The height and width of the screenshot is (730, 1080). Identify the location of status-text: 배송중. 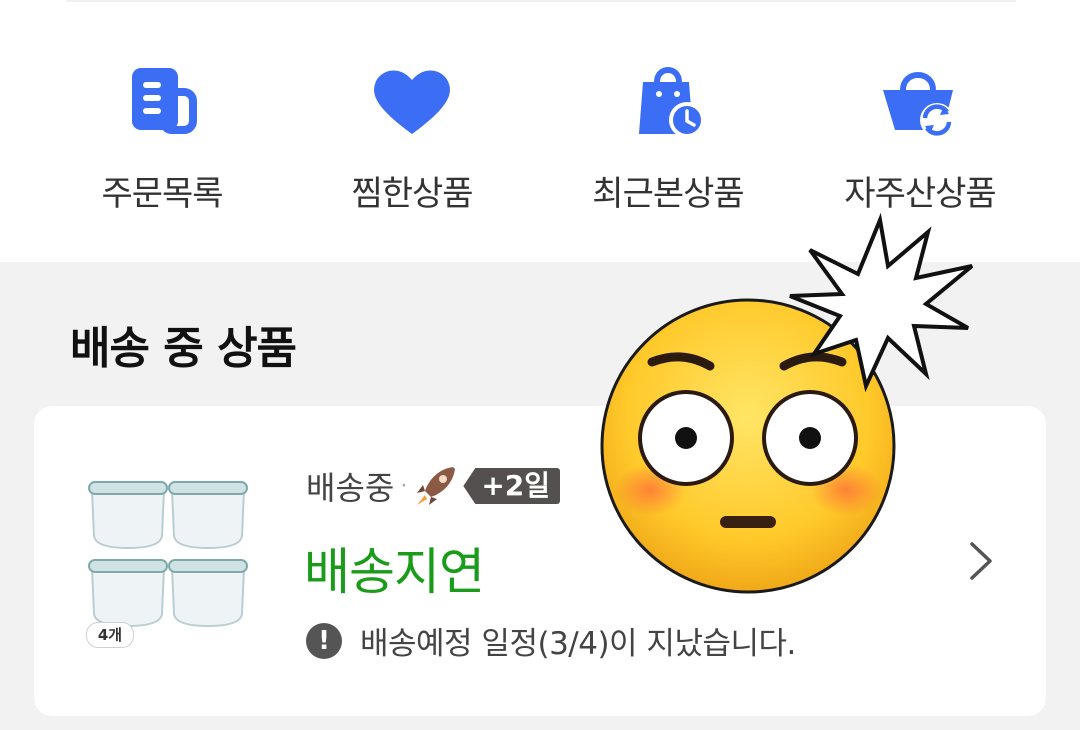
(350, 488).